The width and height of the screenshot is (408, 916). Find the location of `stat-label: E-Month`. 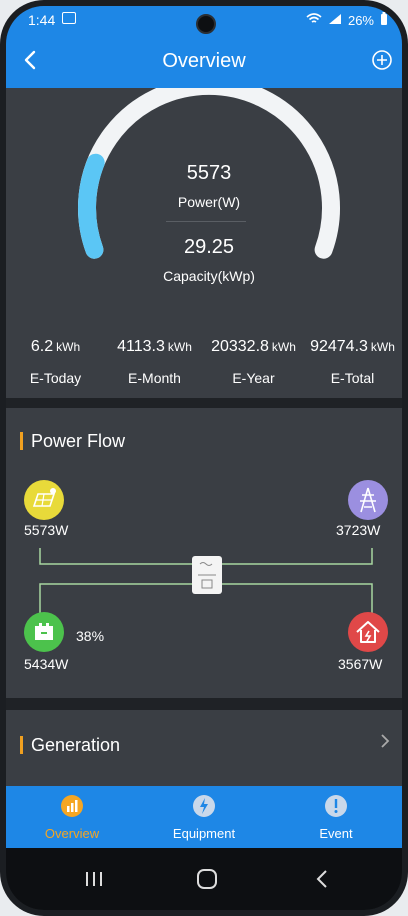

stat-label: E-Month is located at coordinates (154, 378).